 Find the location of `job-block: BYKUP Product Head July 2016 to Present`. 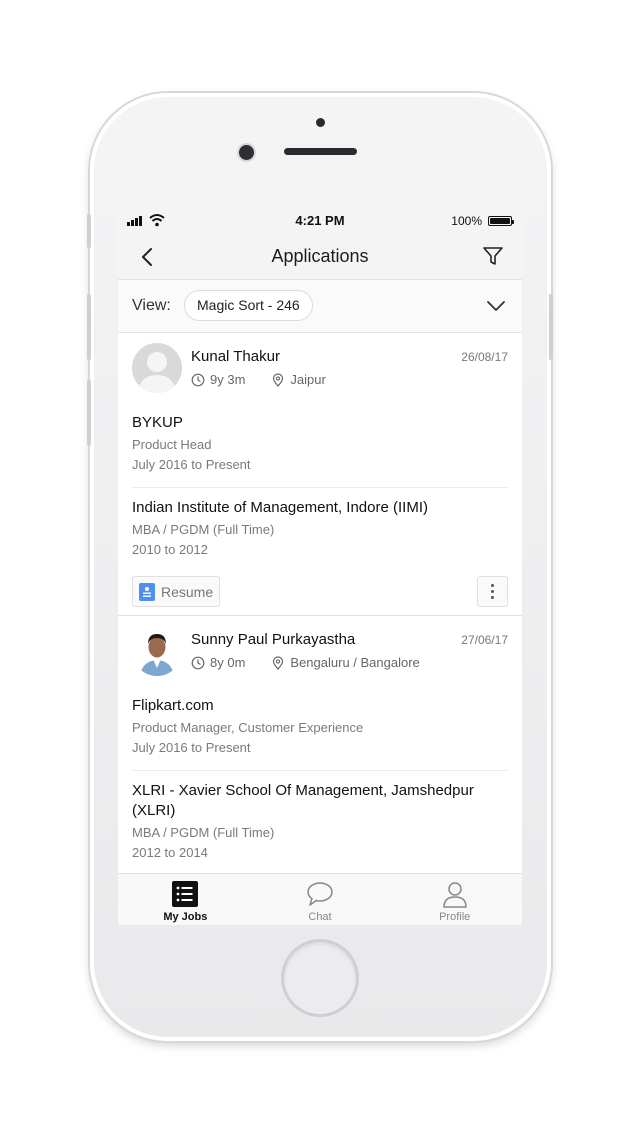

job-block: BYKUP Product Head July 2016 to Present is located at coordinates (320, 445).